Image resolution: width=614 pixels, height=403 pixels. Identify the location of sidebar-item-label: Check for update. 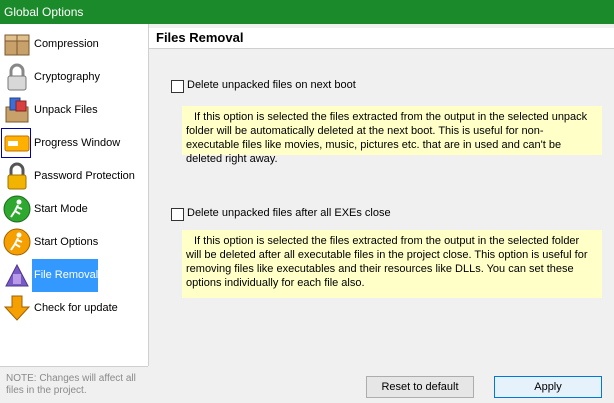
(76, 308).